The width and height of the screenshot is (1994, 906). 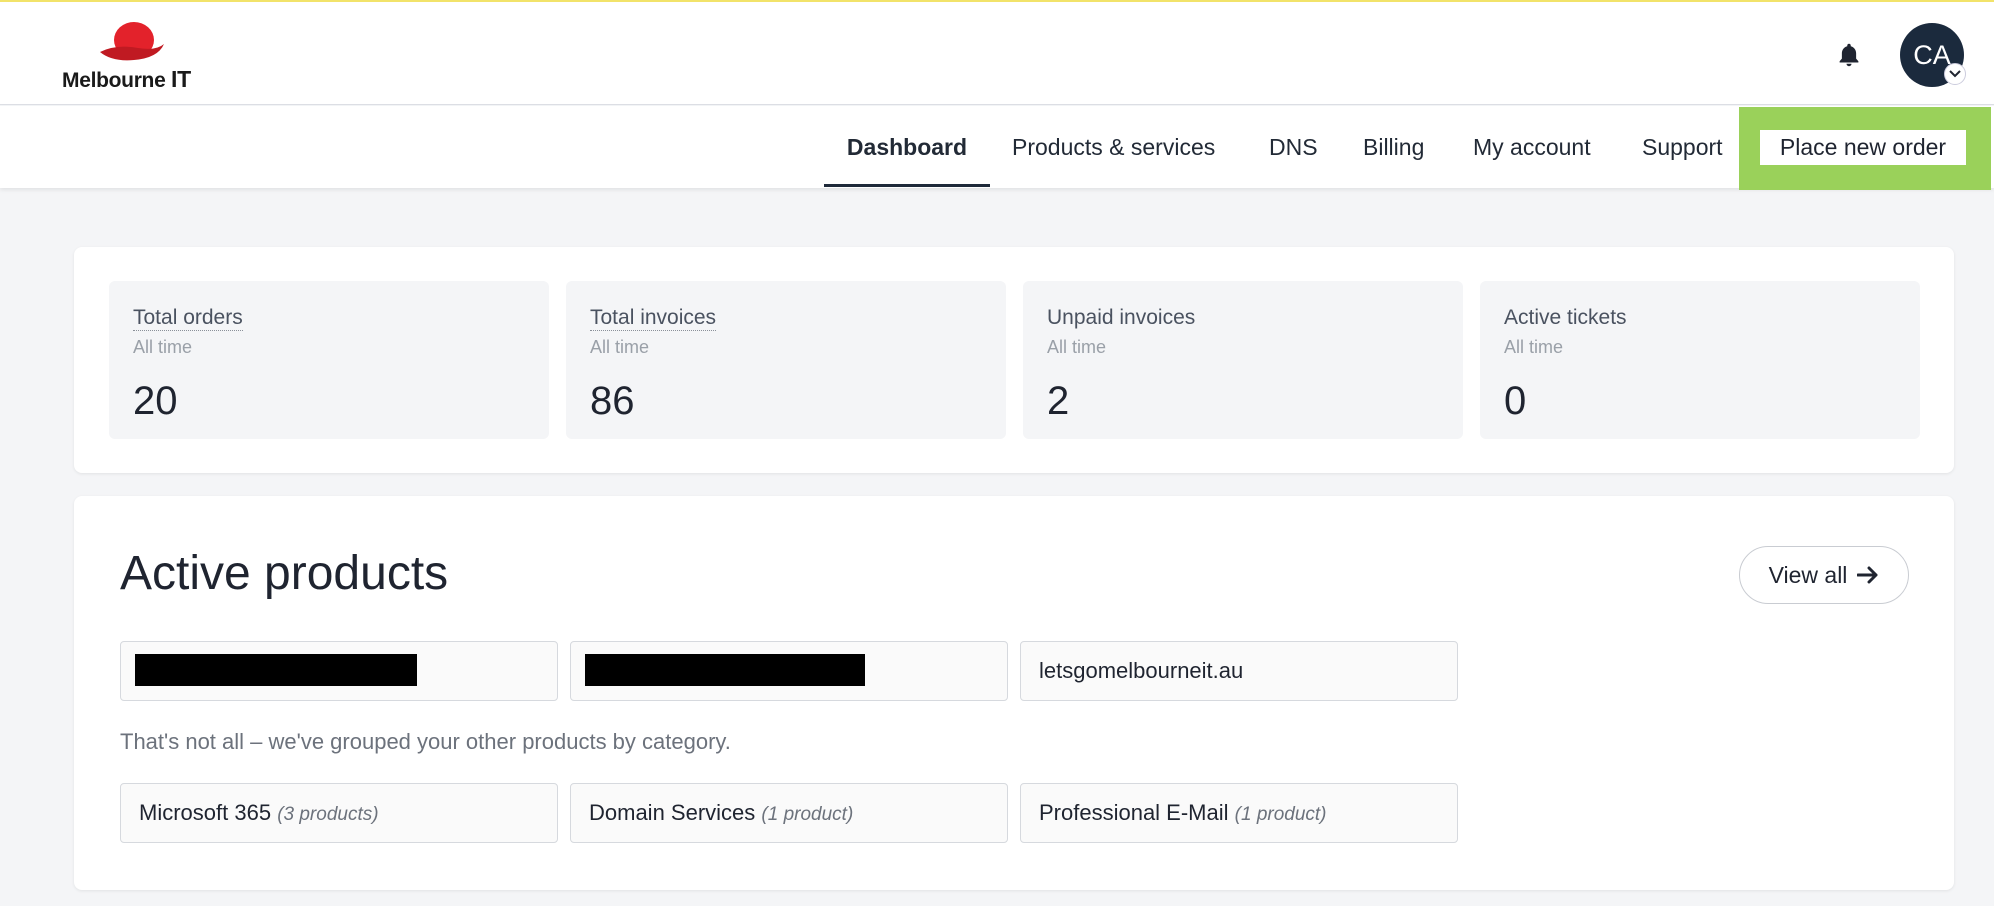 I want to click on view-all-button: View all, so click(x=1824, y=575).